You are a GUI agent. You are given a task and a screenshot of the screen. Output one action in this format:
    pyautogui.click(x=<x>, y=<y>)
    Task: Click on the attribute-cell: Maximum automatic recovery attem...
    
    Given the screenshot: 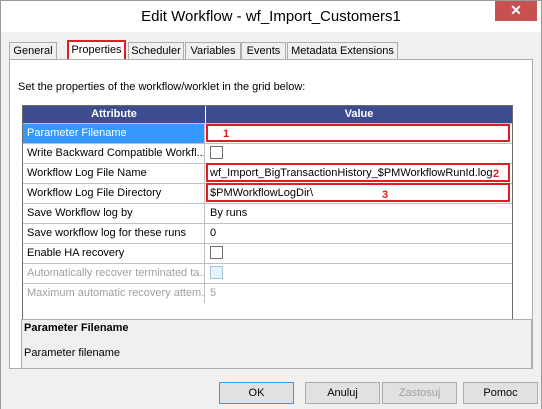 What is the action you would take?
    pyautogui.click(x=114, y=293)
    